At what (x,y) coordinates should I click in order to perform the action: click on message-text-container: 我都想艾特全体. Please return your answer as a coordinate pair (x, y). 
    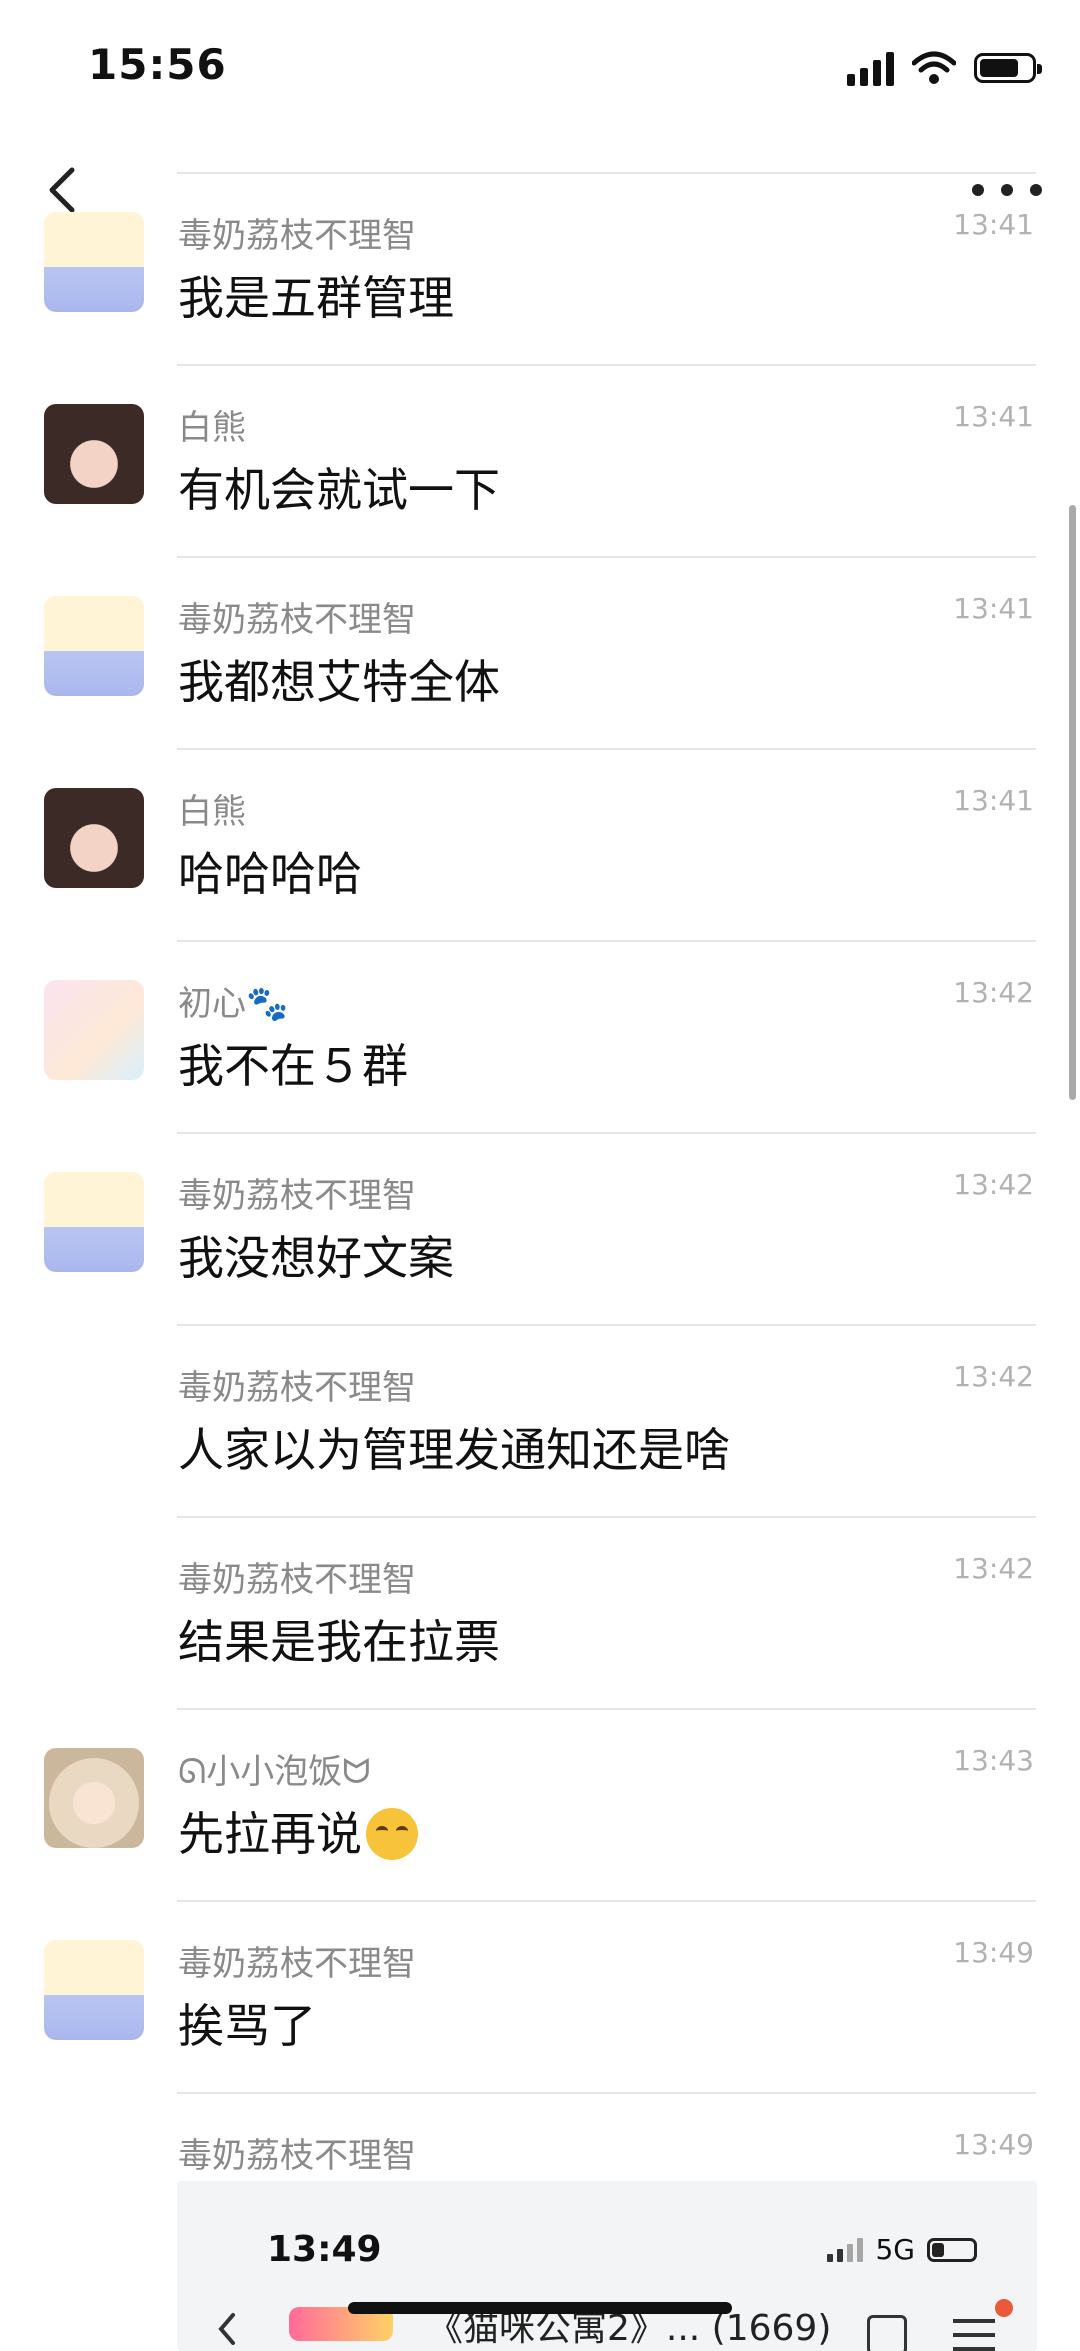
    Looking at the image, I should click on (339, 679).